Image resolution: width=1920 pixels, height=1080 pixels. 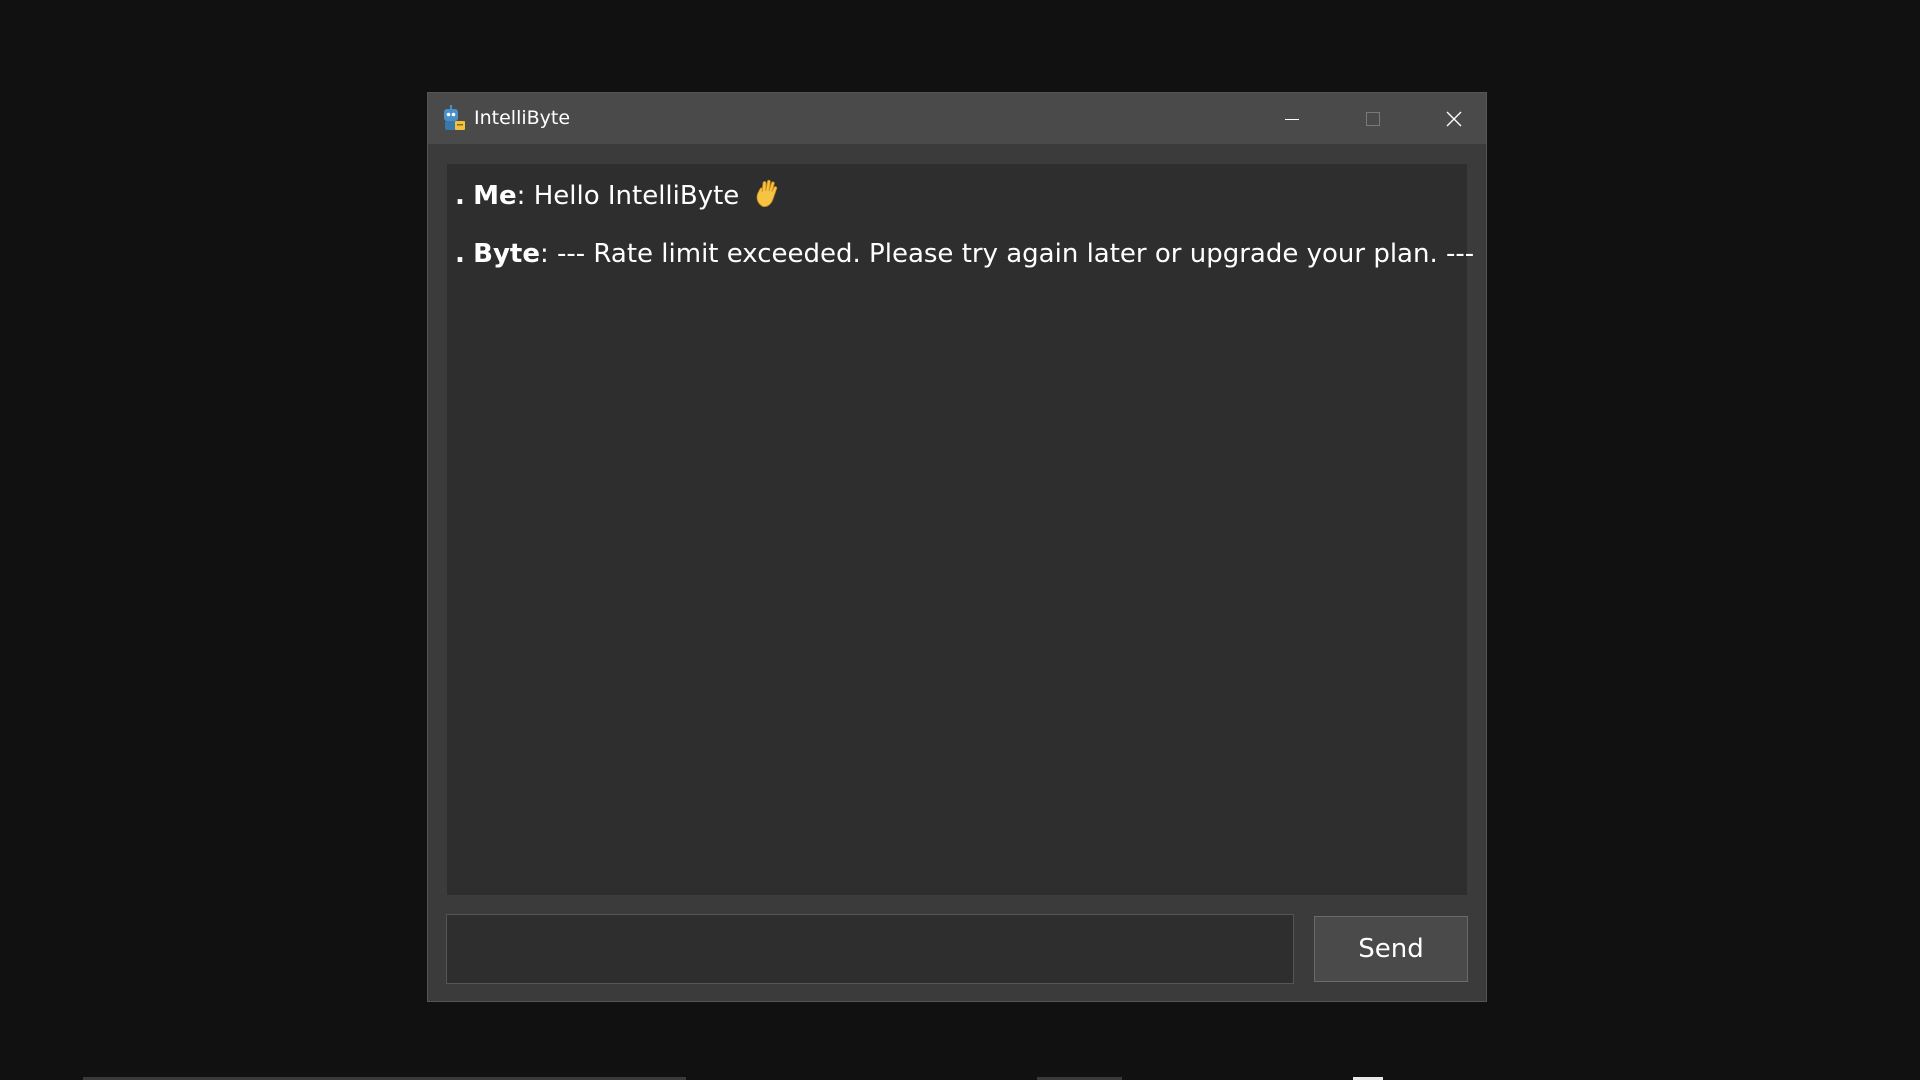 What do you see at coordinates (506, 254) in the screenshot?
I see `message-sender: Byte` at bounding box center [506, 254].